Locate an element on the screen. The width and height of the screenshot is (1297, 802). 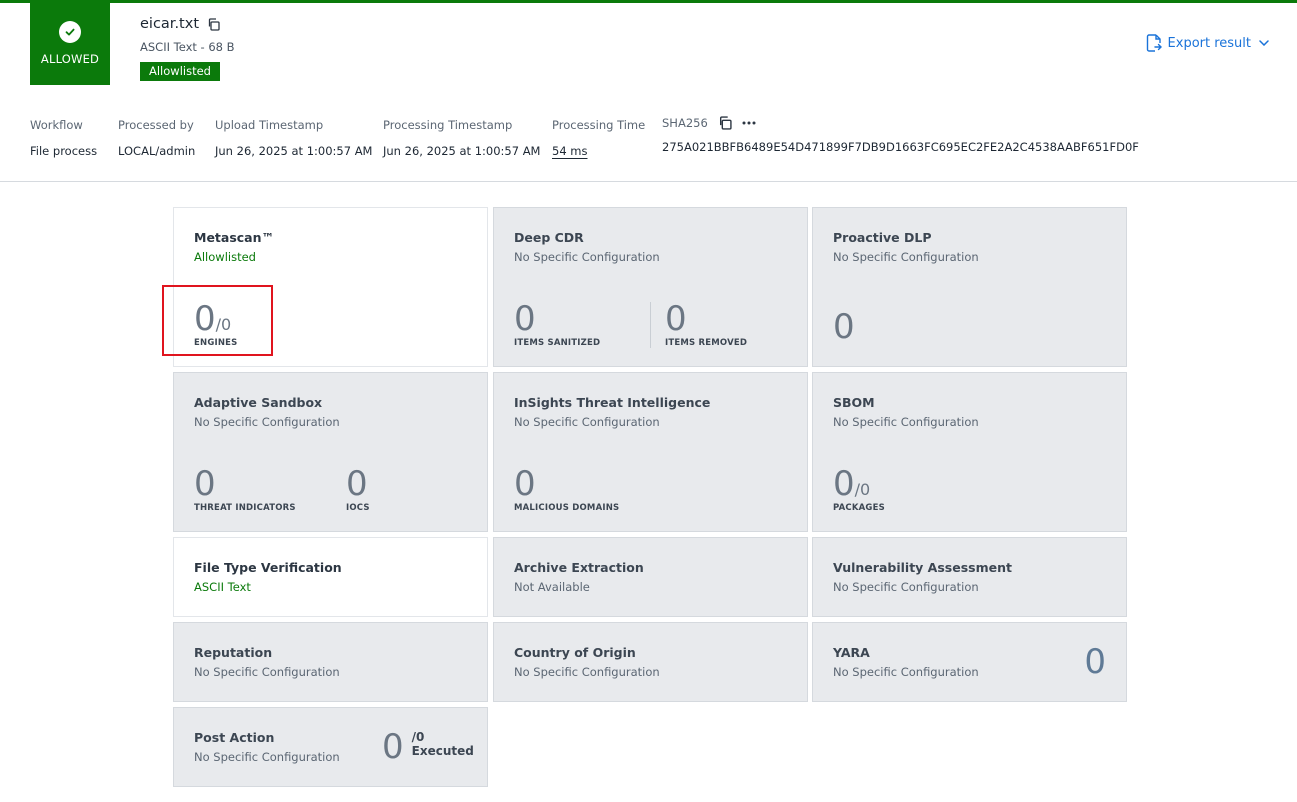
meta-key: Upload Timestamp is located at coordinates (269, 125).